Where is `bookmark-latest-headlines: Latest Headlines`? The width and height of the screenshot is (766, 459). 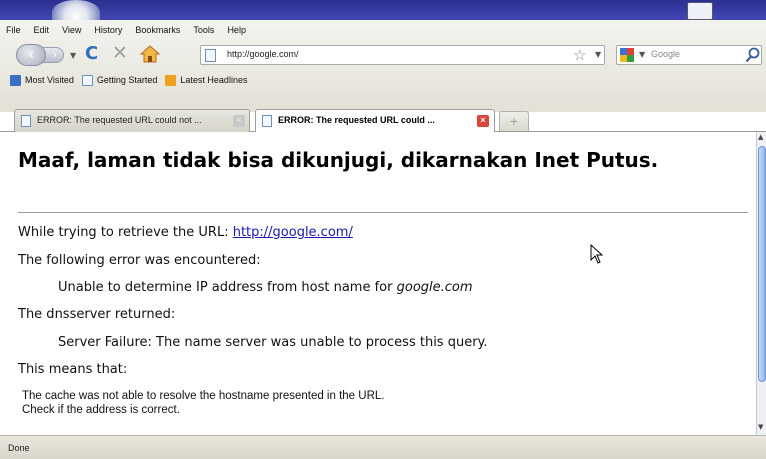 bookmark-latest-headlines: Latest Headlines is located at coordinates (206, 80).